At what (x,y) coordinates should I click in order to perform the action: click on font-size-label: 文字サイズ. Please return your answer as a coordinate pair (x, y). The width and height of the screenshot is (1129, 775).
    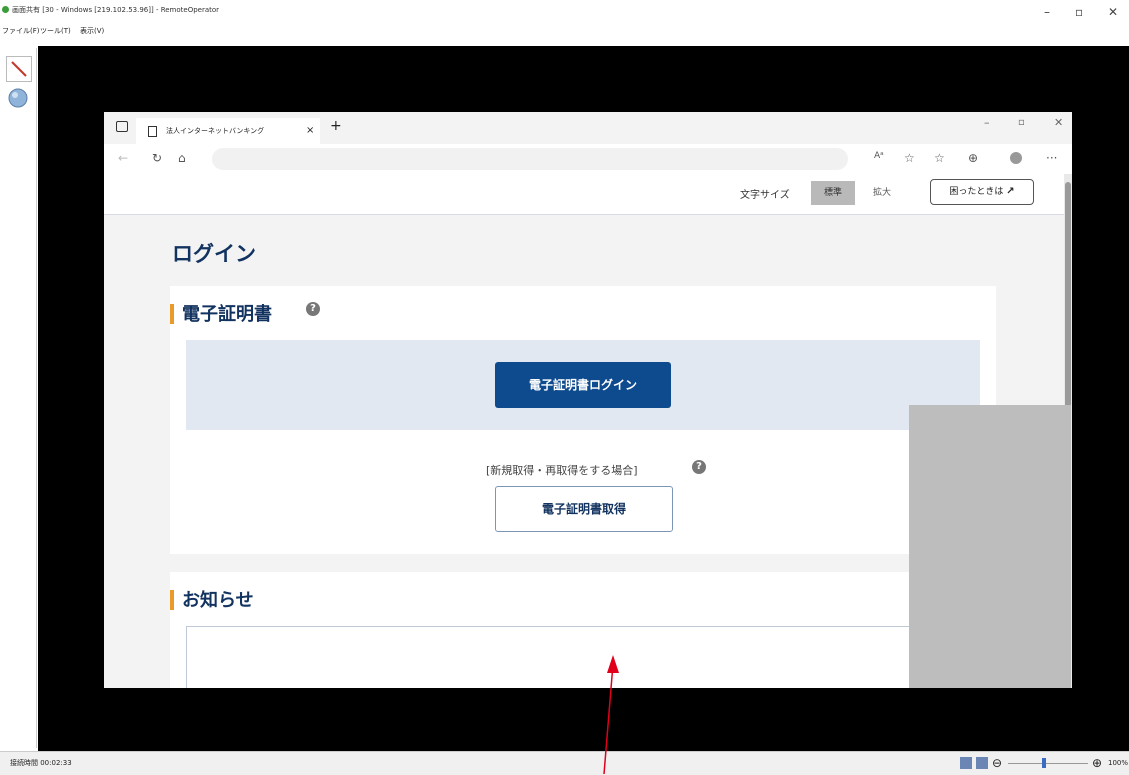
    Looking at the image, I should click on (765, 195).